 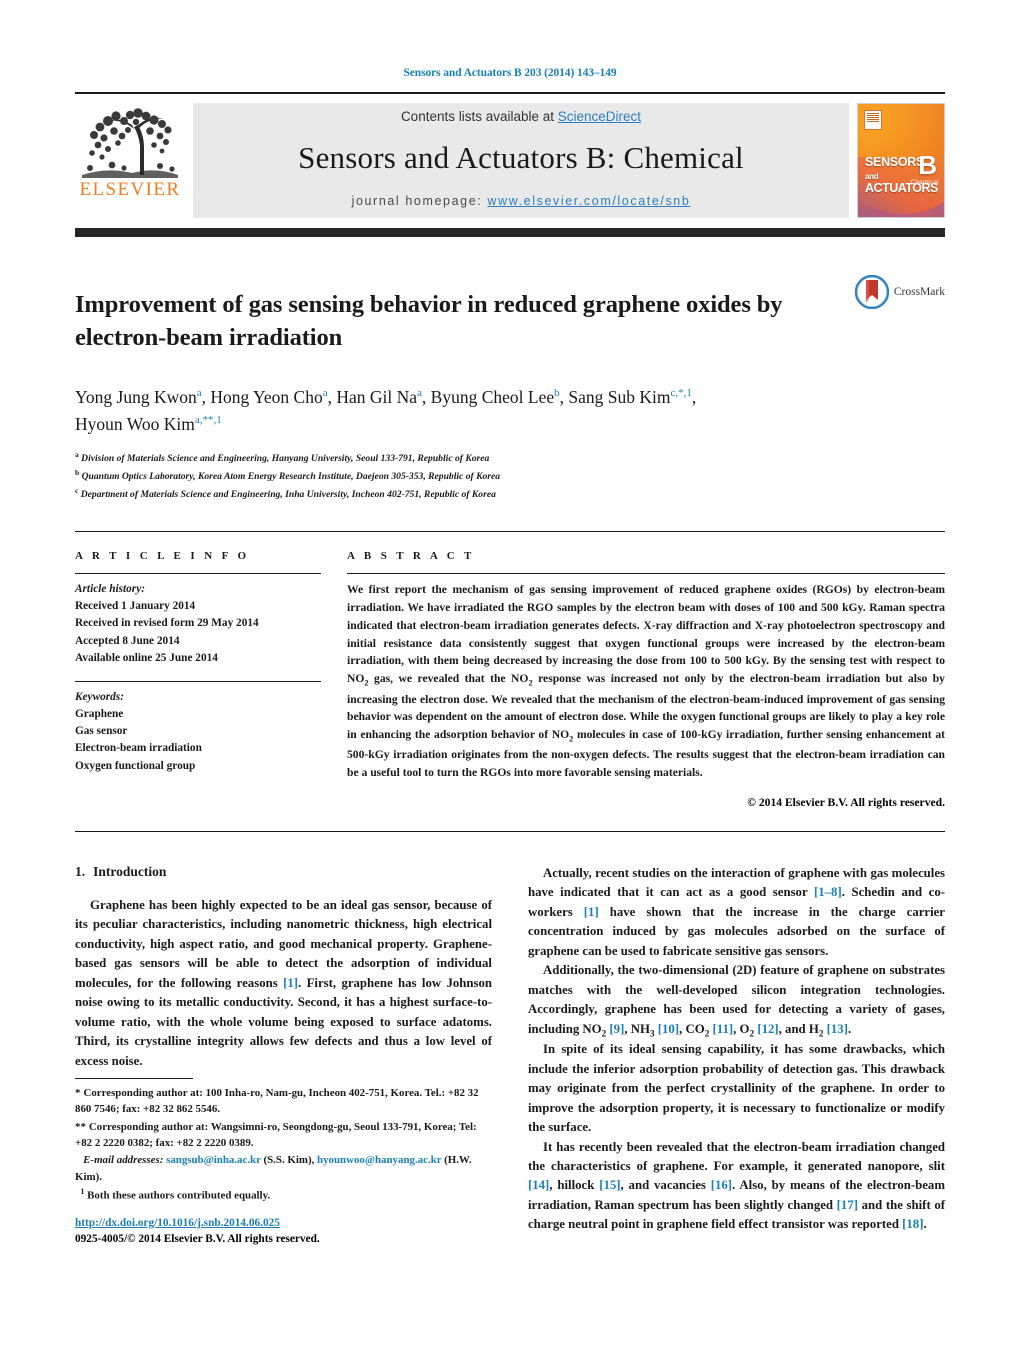 I want to click on email-owner-1: (S.S. Kim), so click(x=287, y=1160).